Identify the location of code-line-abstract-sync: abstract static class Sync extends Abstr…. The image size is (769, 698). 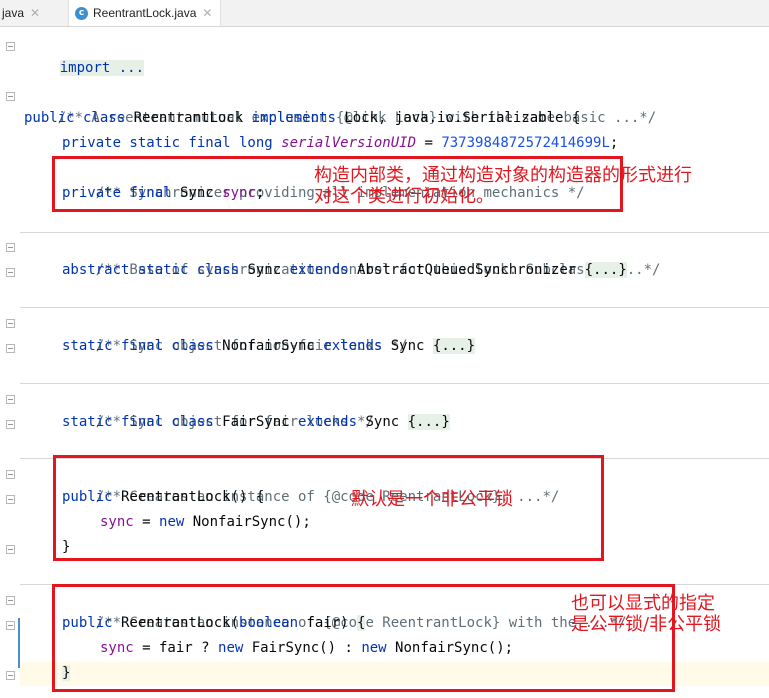
(344, 270).